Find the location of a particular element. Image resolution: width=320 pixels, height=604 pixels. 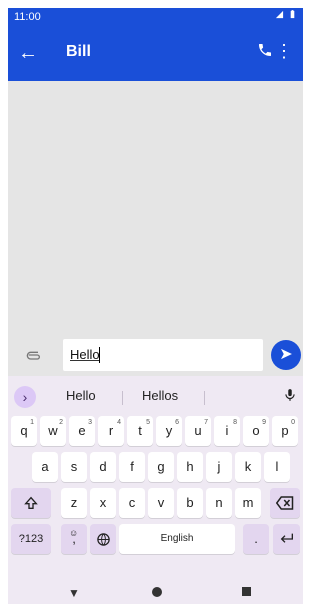

more-vertical-icon: ⋮ is located at coordinates (284, 51).